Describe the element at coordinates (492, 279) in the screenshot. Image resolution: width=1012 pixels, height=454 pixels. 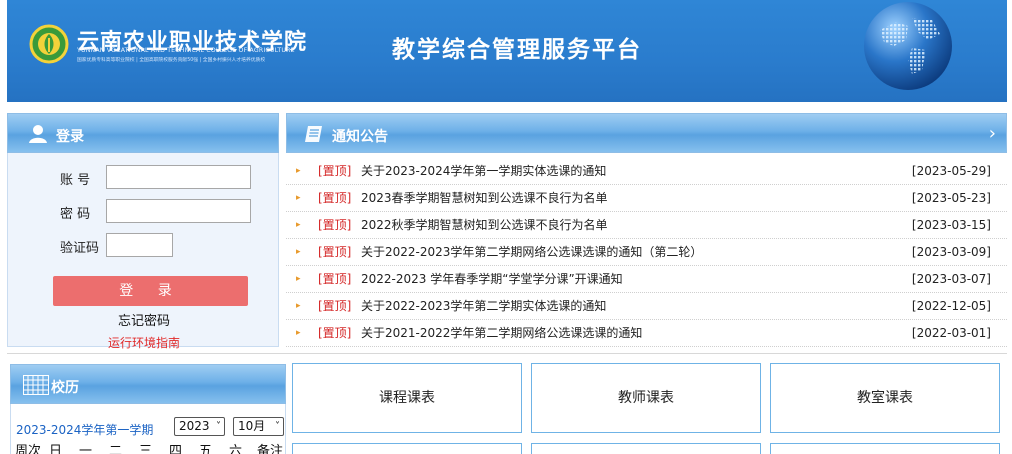
I see `notice-link: 2022-2023 学年春季学期“学堂学分课”开课通知` at that location.